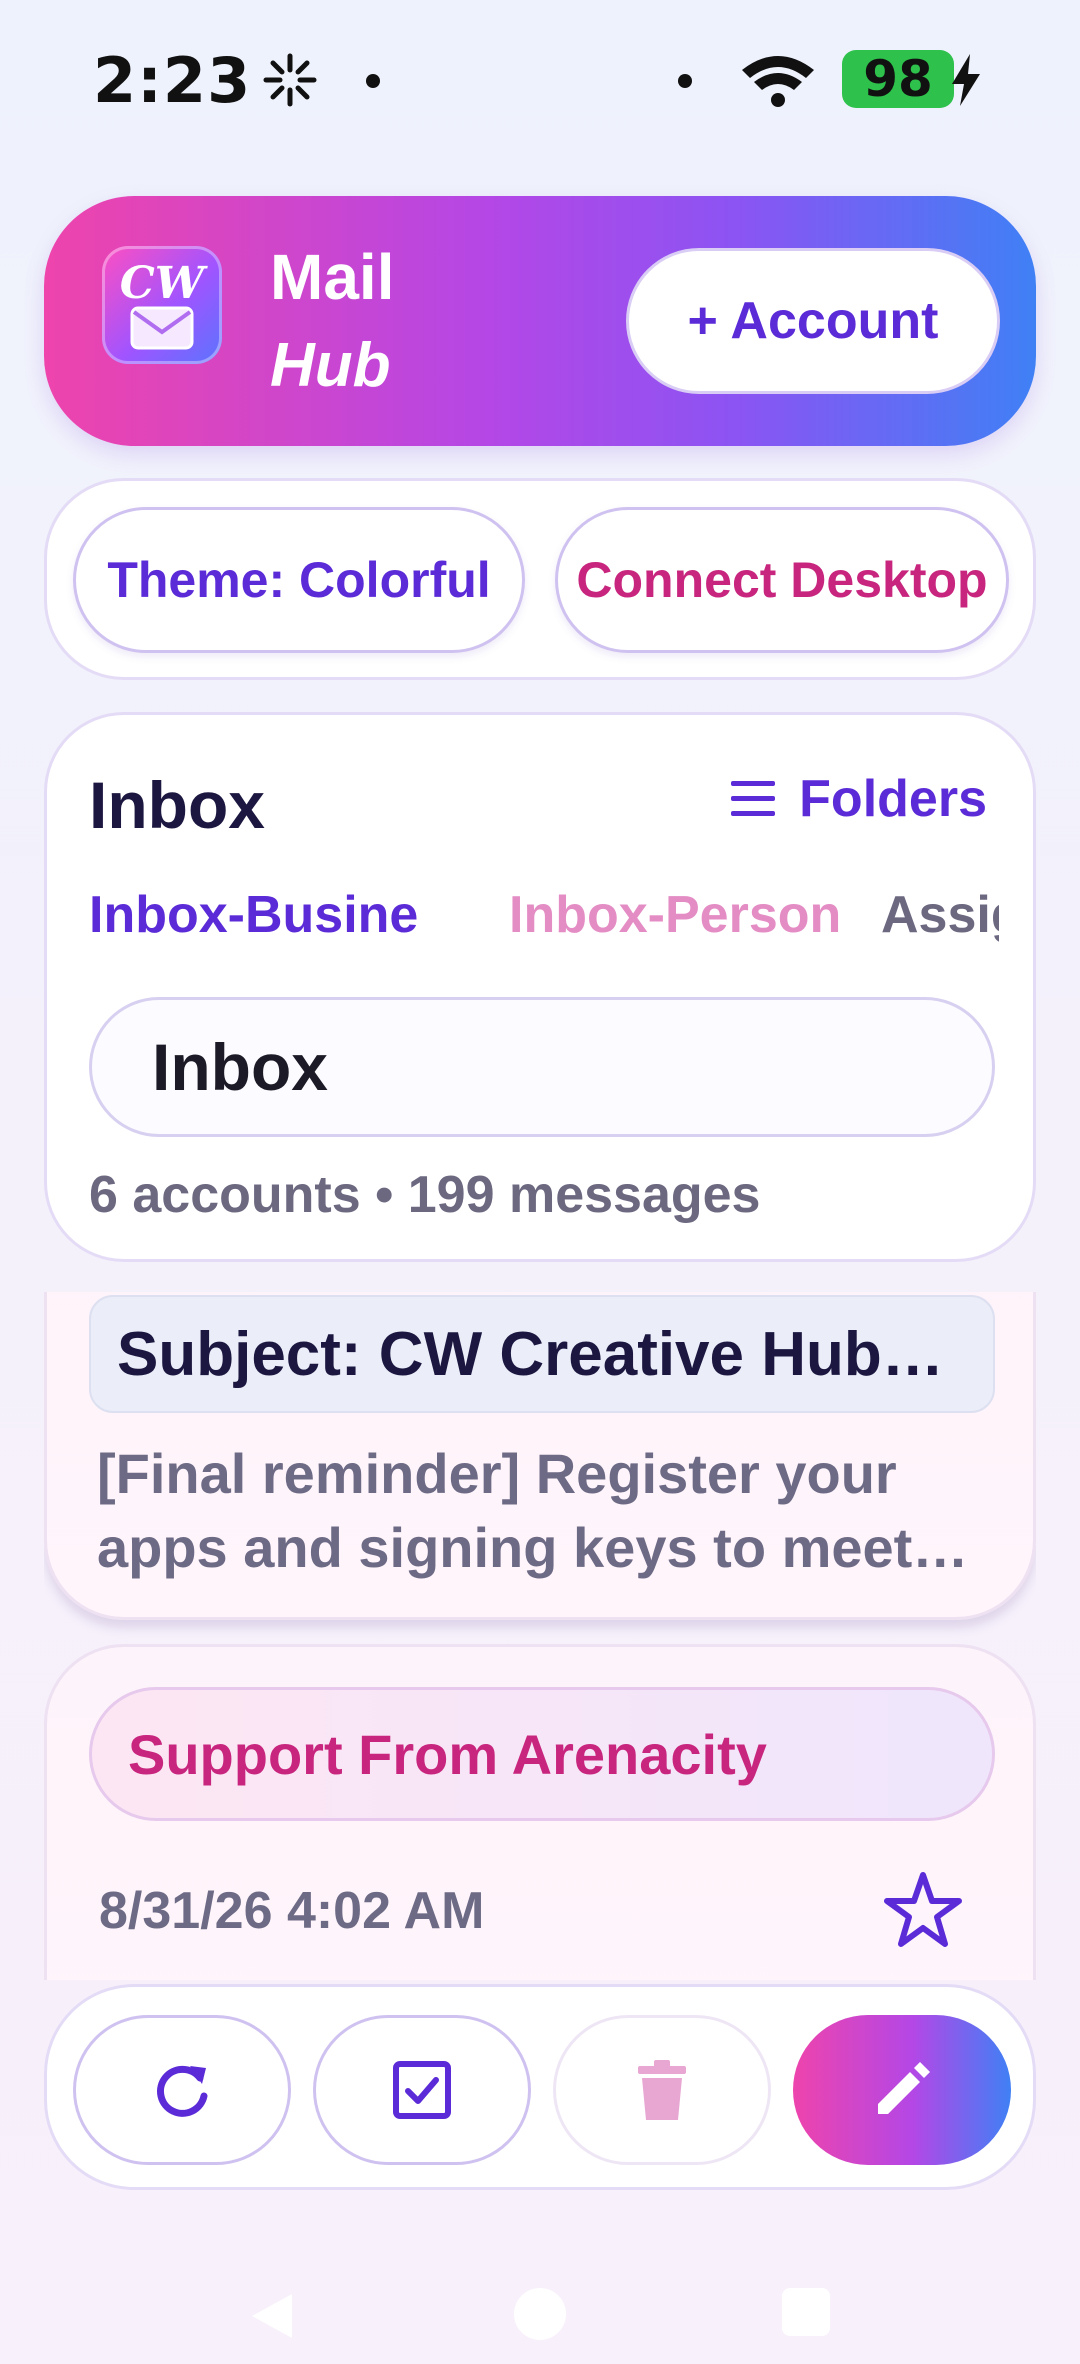  I want to click on compose-button, so click(902, 2090).